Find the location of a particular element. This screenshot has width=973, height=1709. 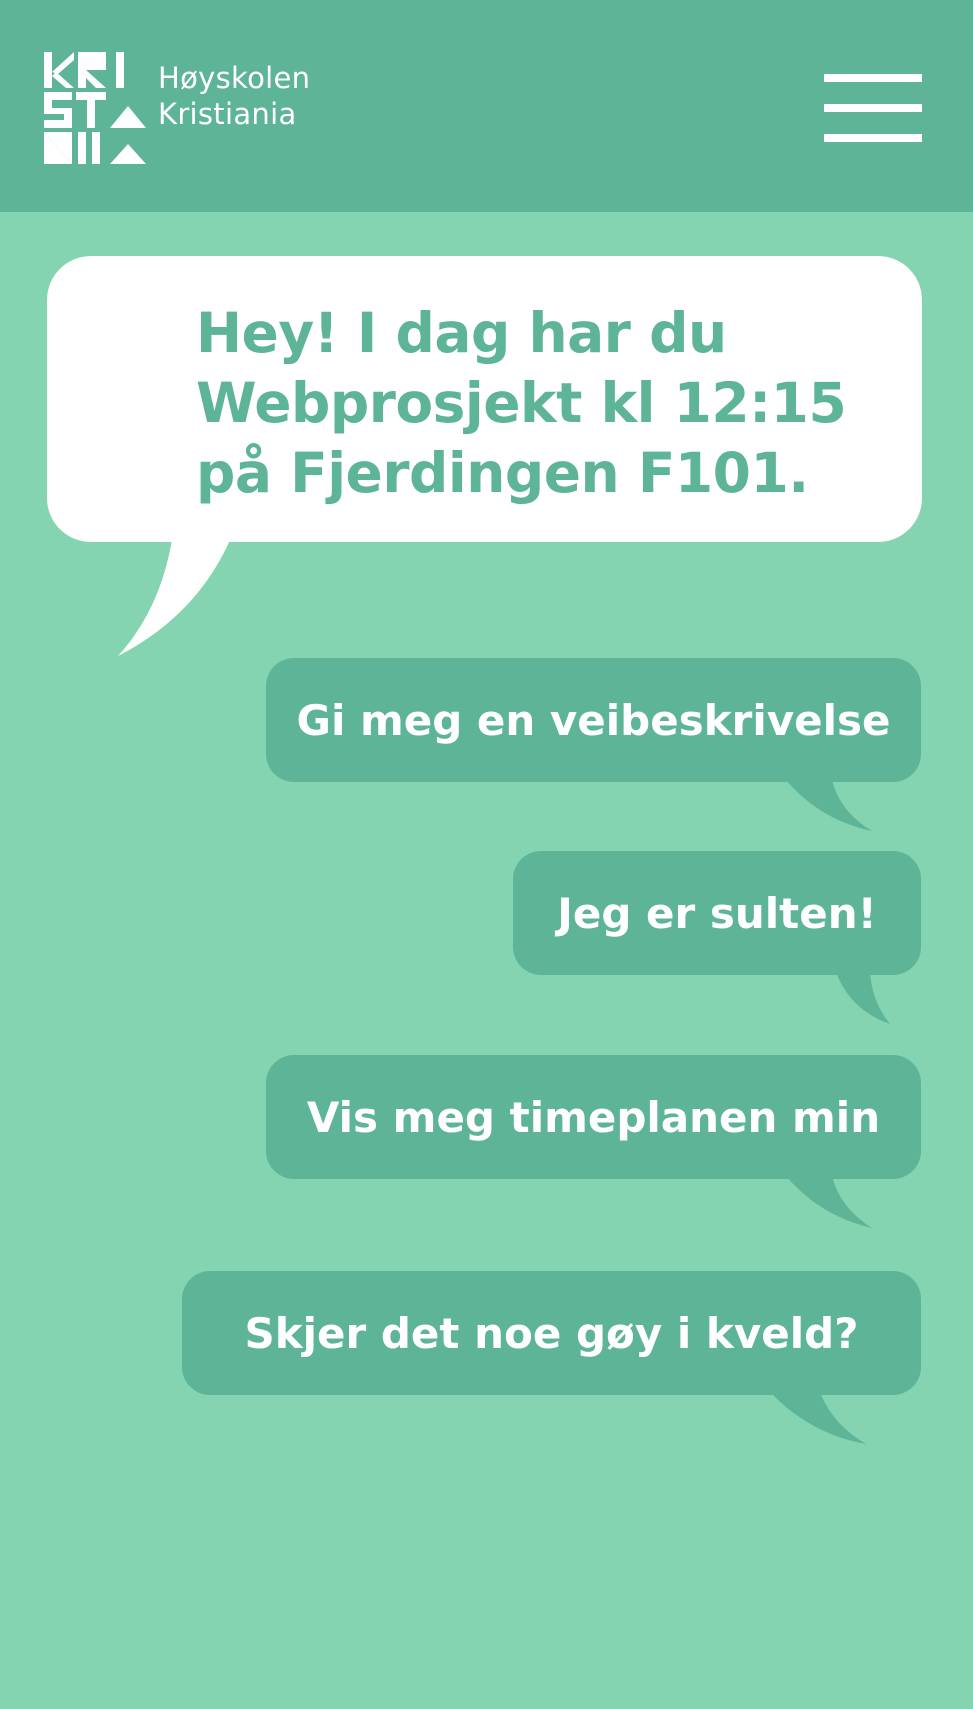

reply-button-events: Skjer det noe gøy i kveld? is located at coordinates (551, 1333).